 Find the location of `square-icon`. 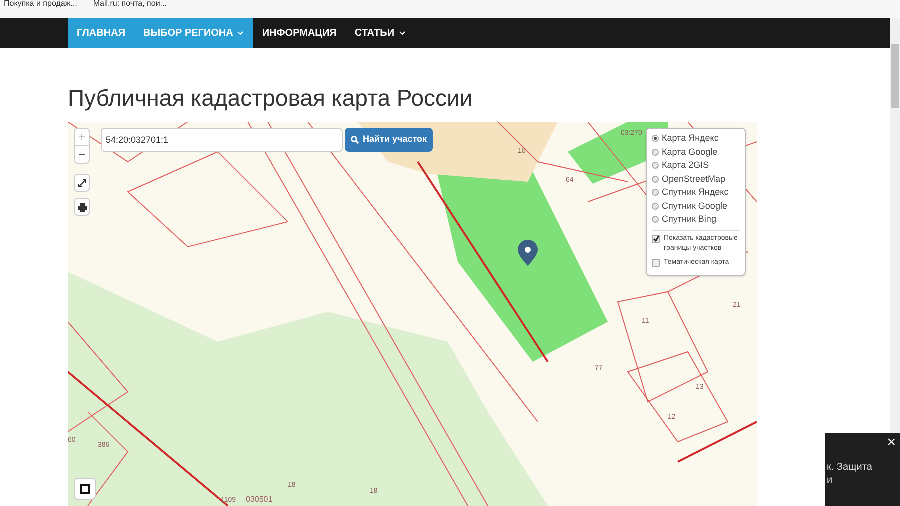

square-icon is located at coordinates (85, 489).